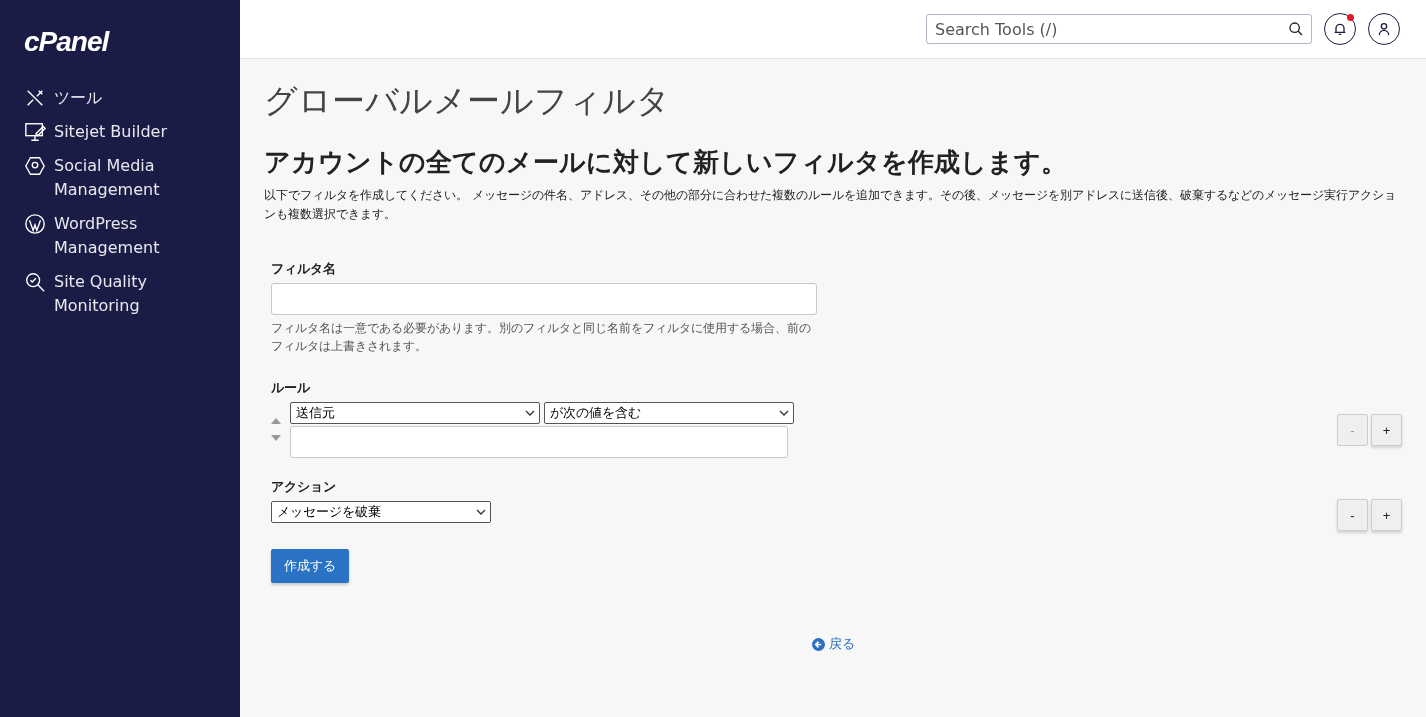 This screenshot has width=1426, height=717. What do you see at coordinates (120, 179) in the screenshot?
I see `sidebar-item: Social Media Management` at bounding box center [120, 179].